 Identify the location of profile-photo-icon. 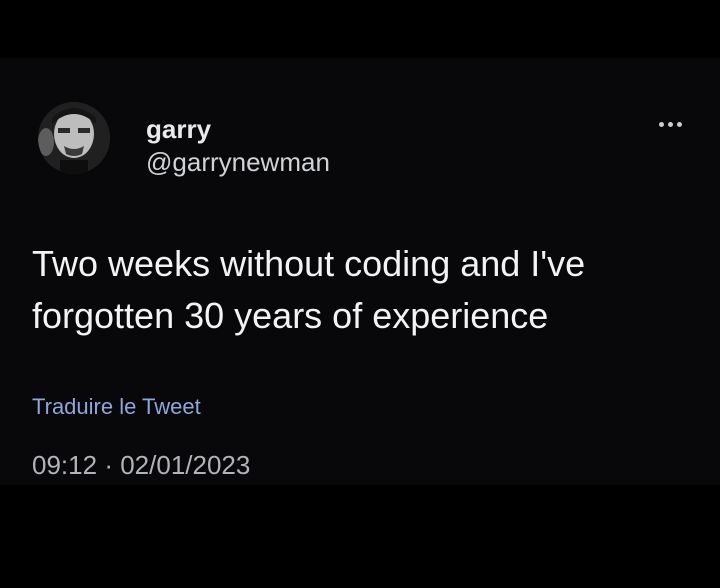
(74, 138).